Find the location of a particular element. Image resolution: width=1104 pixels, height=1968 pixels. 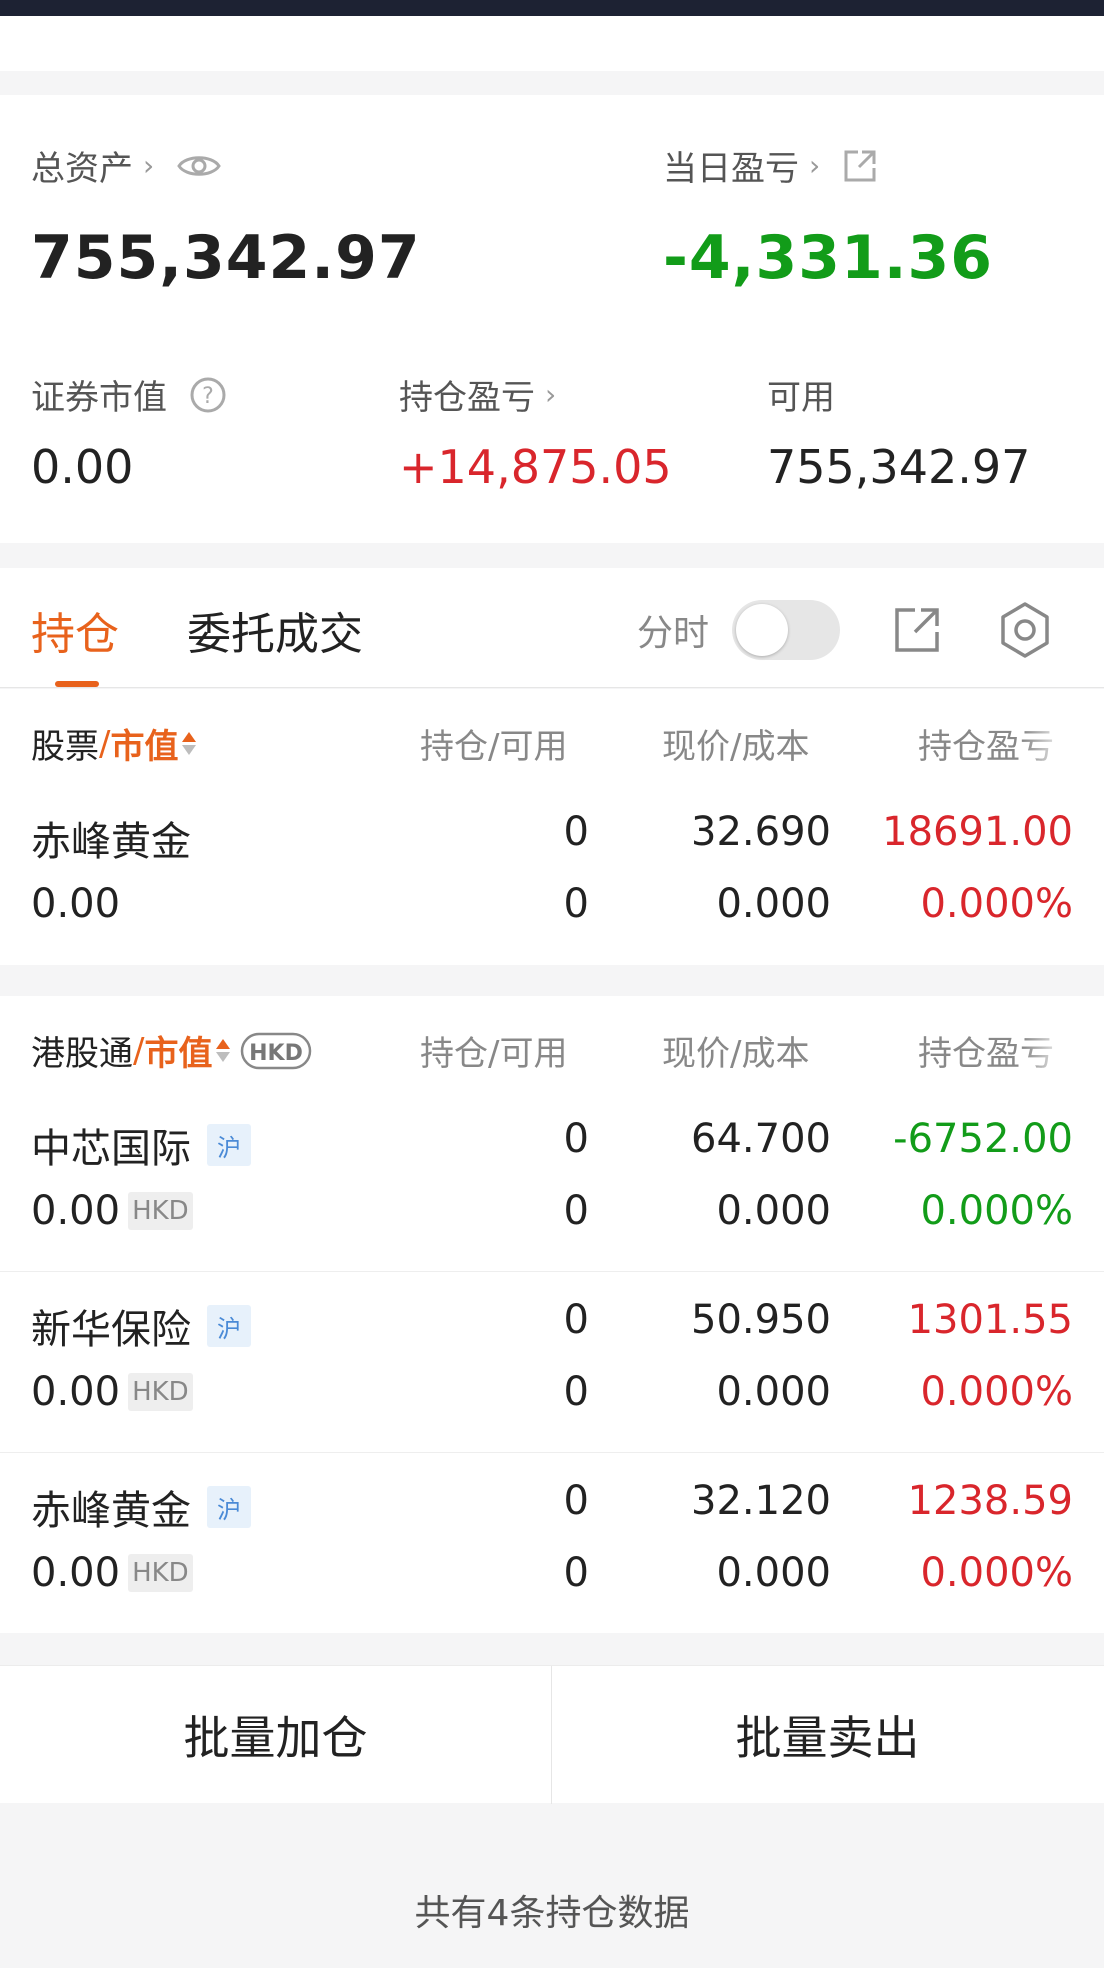

hk-header: 港股通 / 市值 HKD 持仓/可用 现价/成本 持仓盈亏 is located at coordinates (552, 1046).